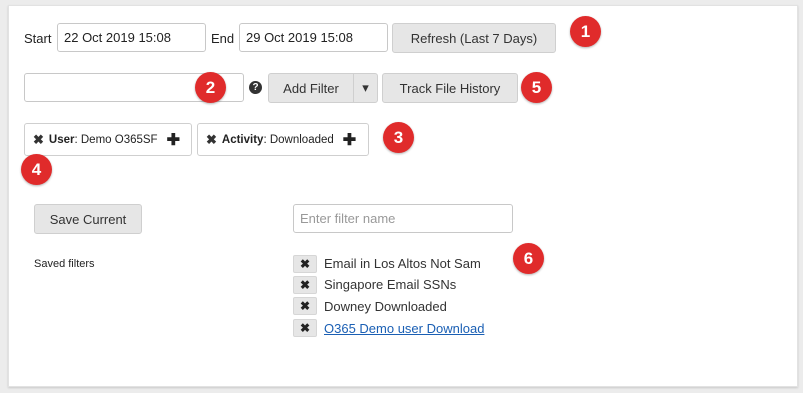 This screenshot has height=393, width=803. What do you see at coordinates (255, 87) in the screenshot?
I see `help-icon: ?` at bounding box center [255, 87].